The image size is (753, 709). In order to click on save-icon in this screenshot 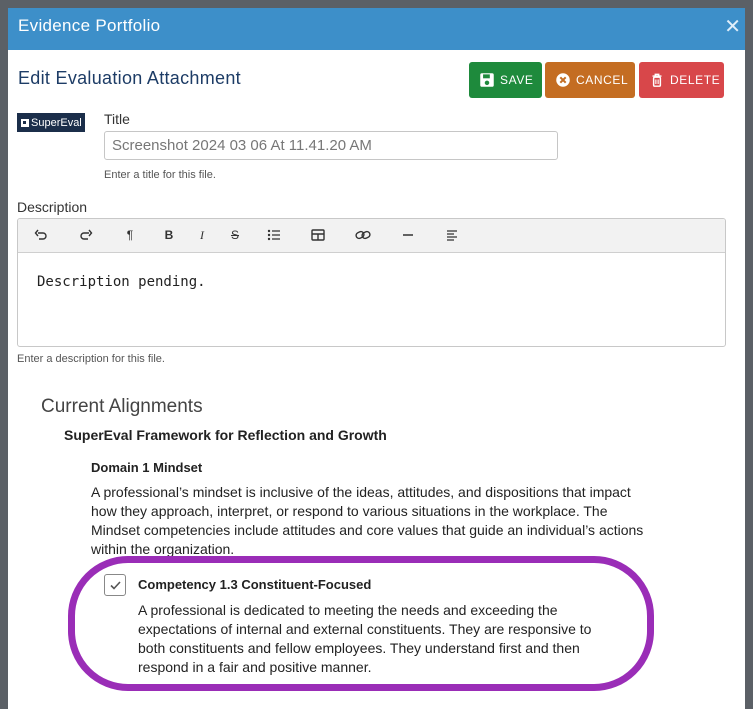, I will do `click(487, 80)`.